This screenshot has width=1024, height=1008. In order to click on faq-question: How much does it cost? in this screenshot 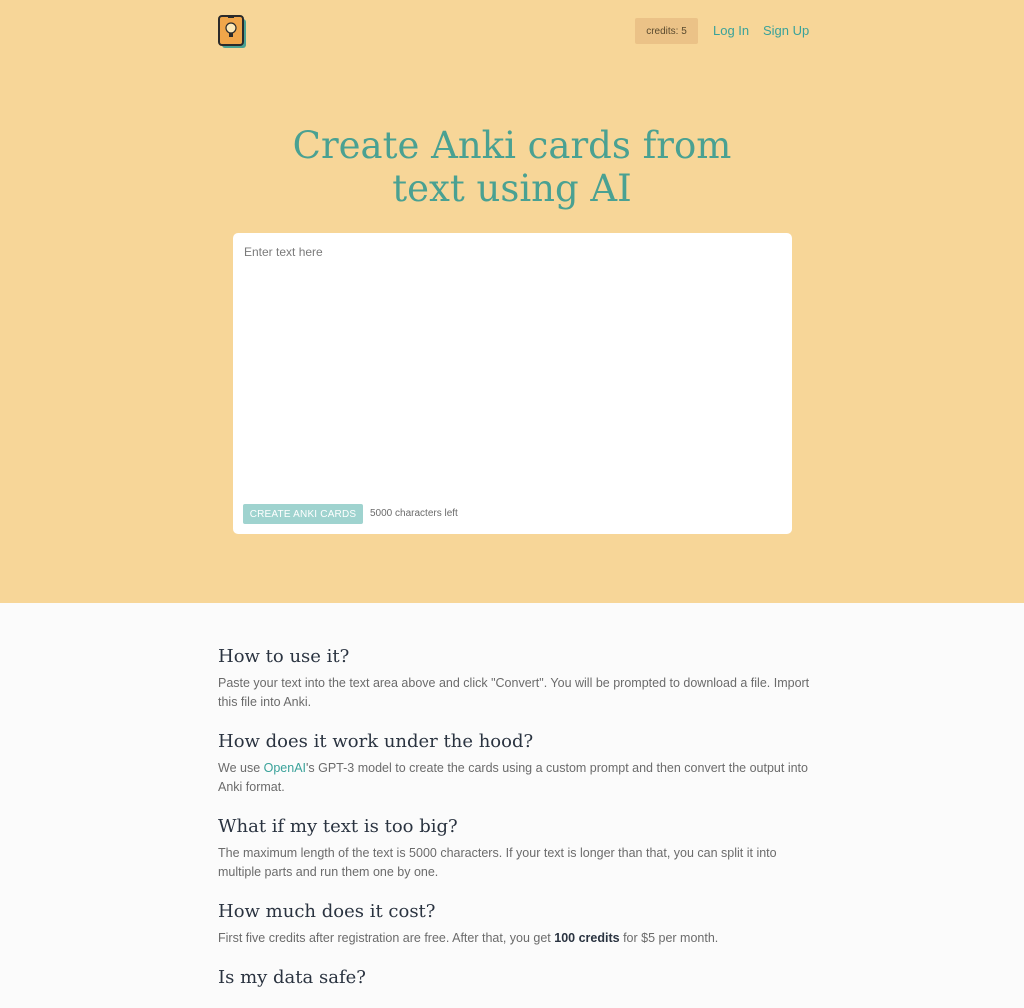, I will do `click(327, 911)`.